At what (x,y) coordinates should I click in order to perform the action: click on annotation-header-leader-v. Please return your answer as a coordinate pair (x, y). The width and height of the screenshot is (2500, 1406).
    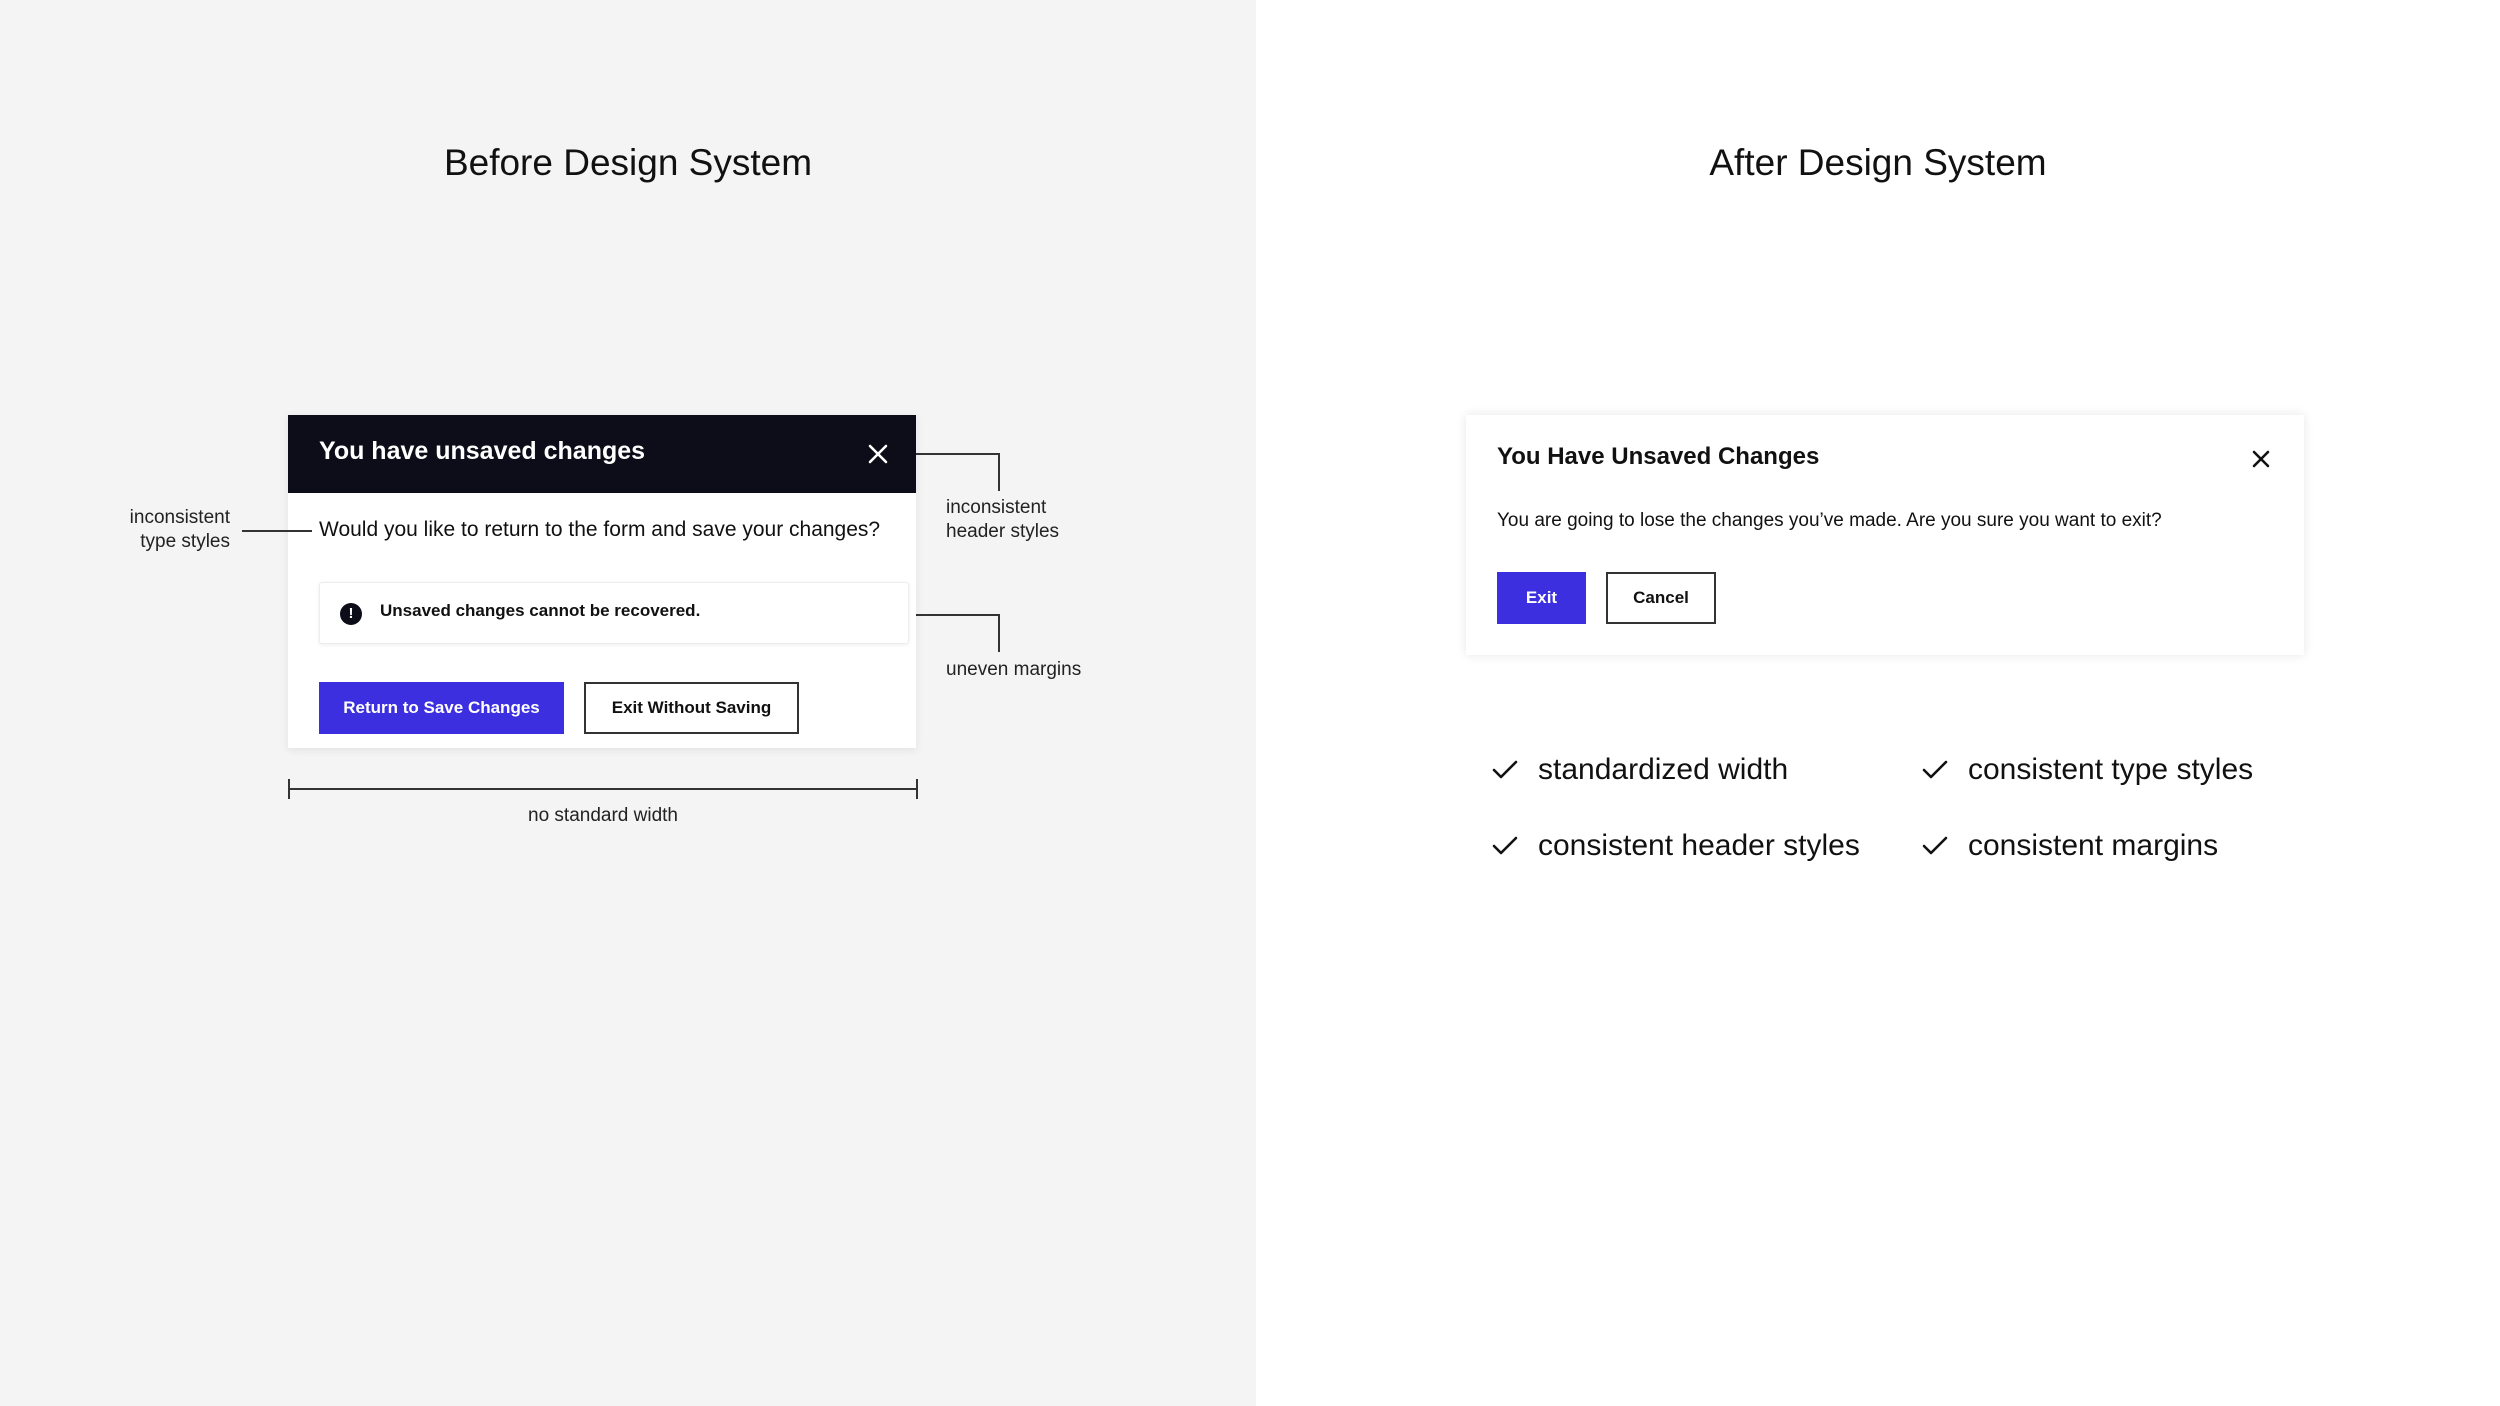
    Looking at the image, I should click on (999, 472).